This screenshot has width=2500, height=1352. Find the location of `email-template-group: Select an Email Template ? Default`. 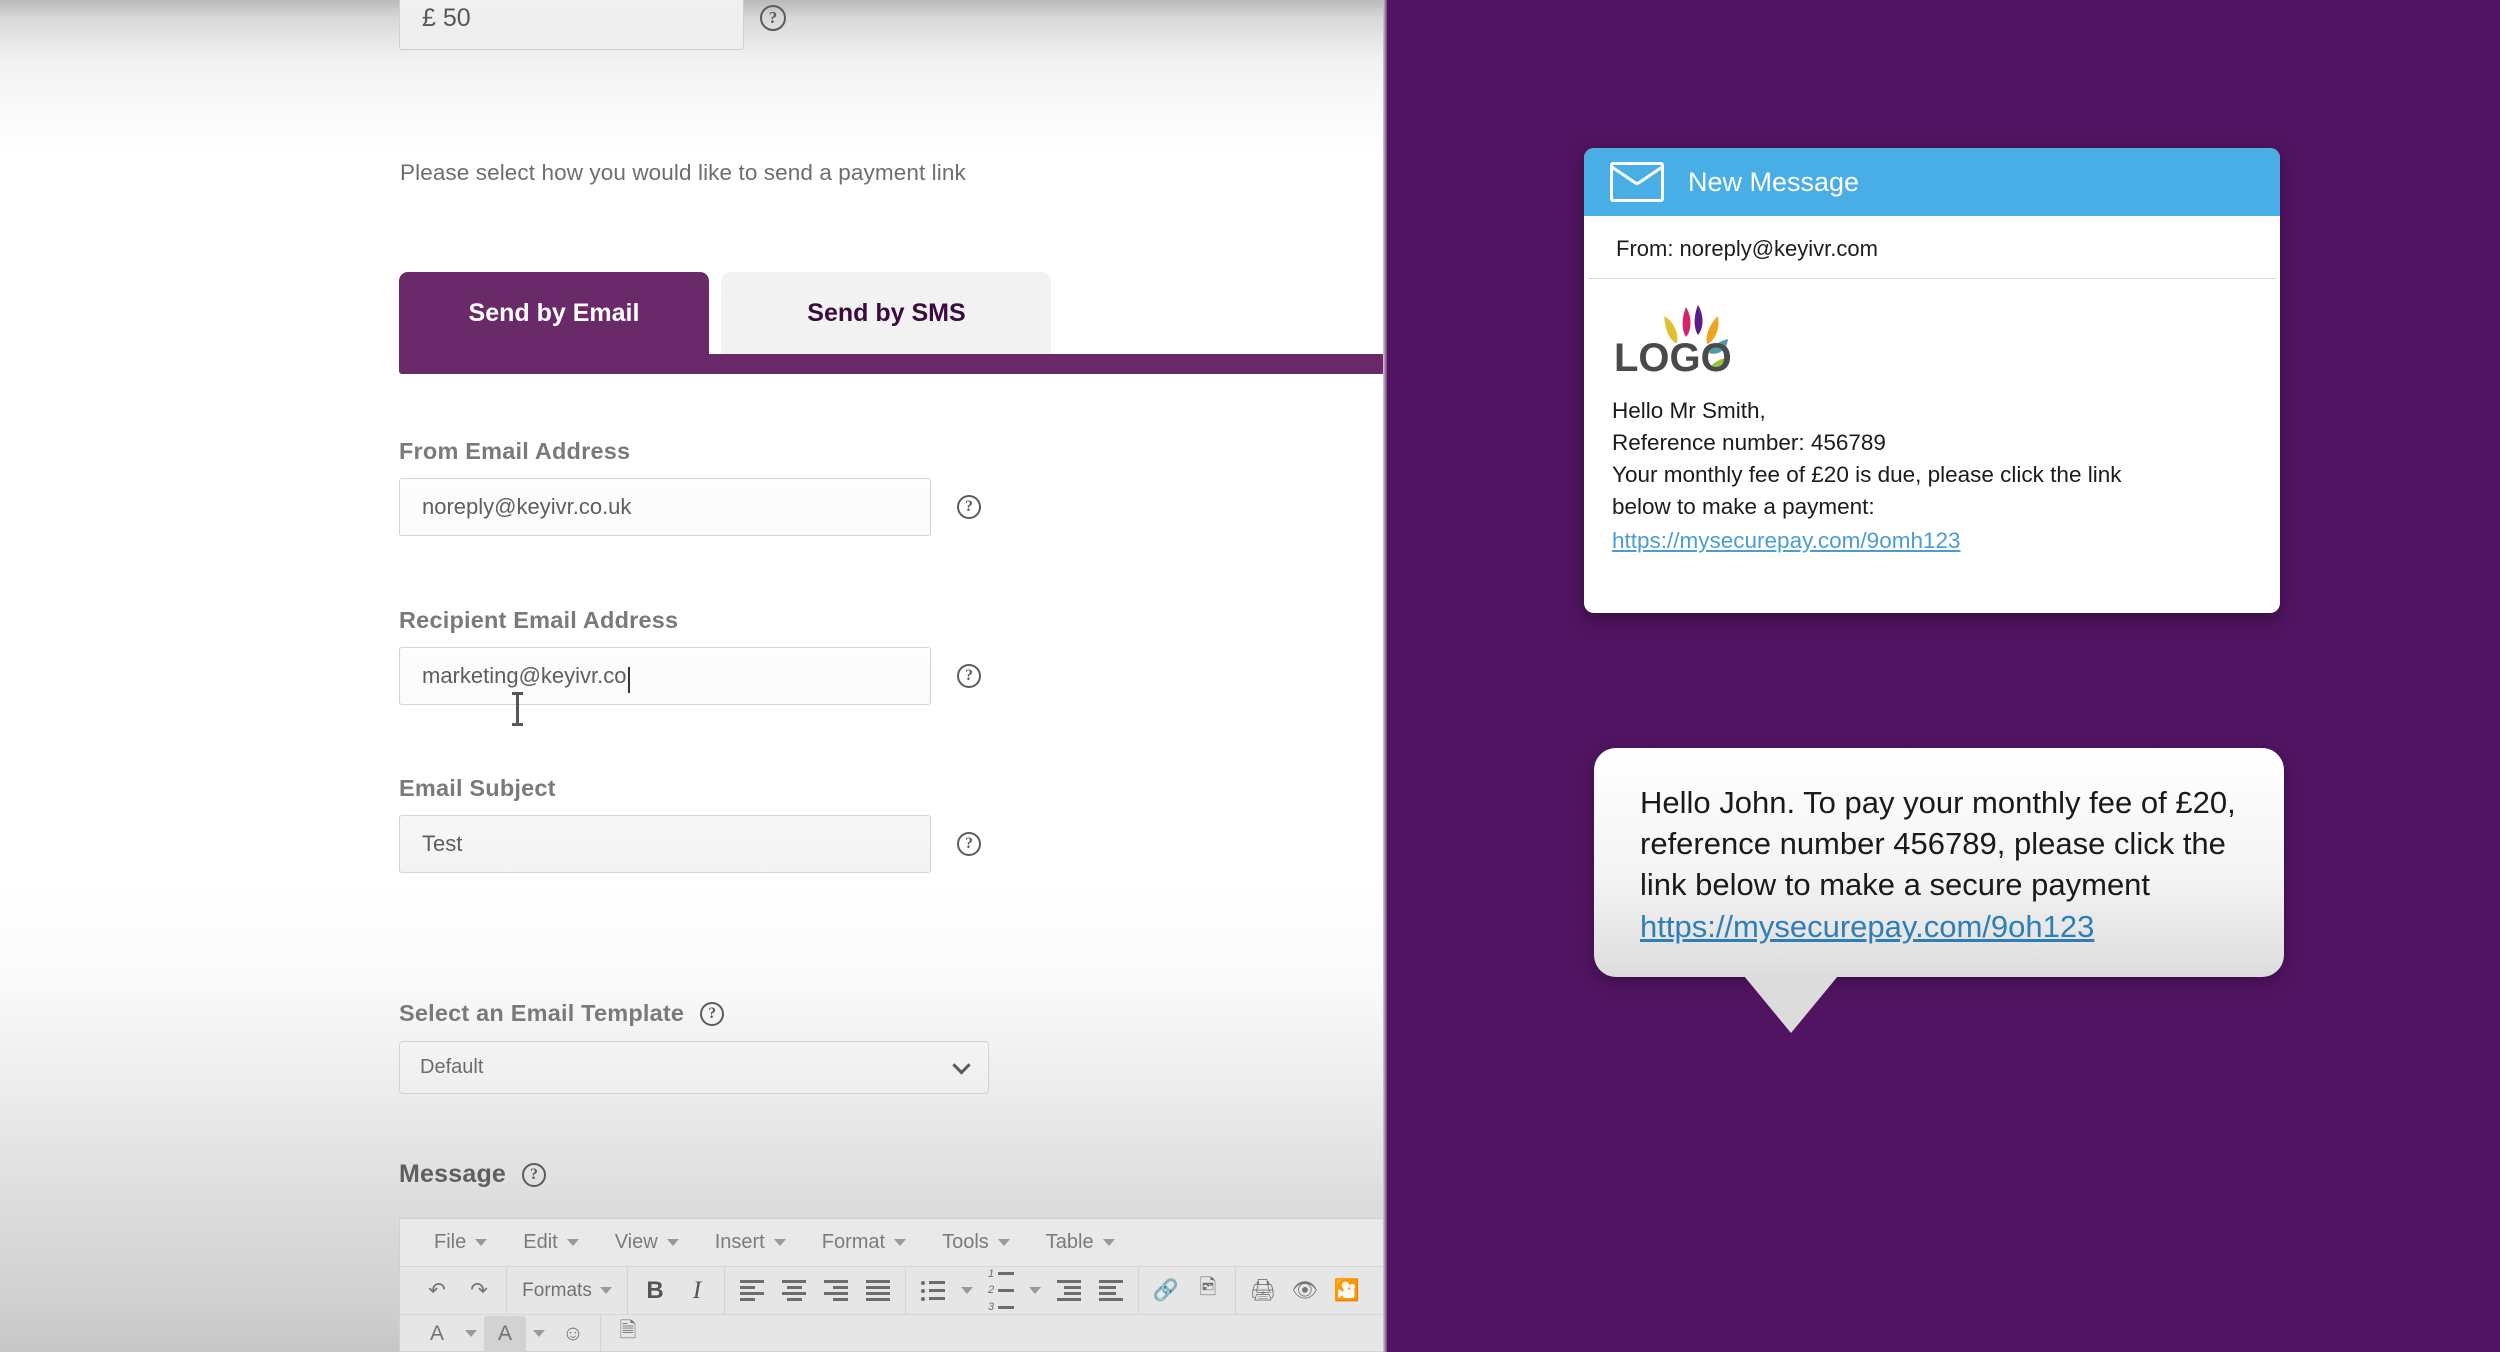

email-template-group: Select an Email Template ? Default is located at coordinates (694, 1047).